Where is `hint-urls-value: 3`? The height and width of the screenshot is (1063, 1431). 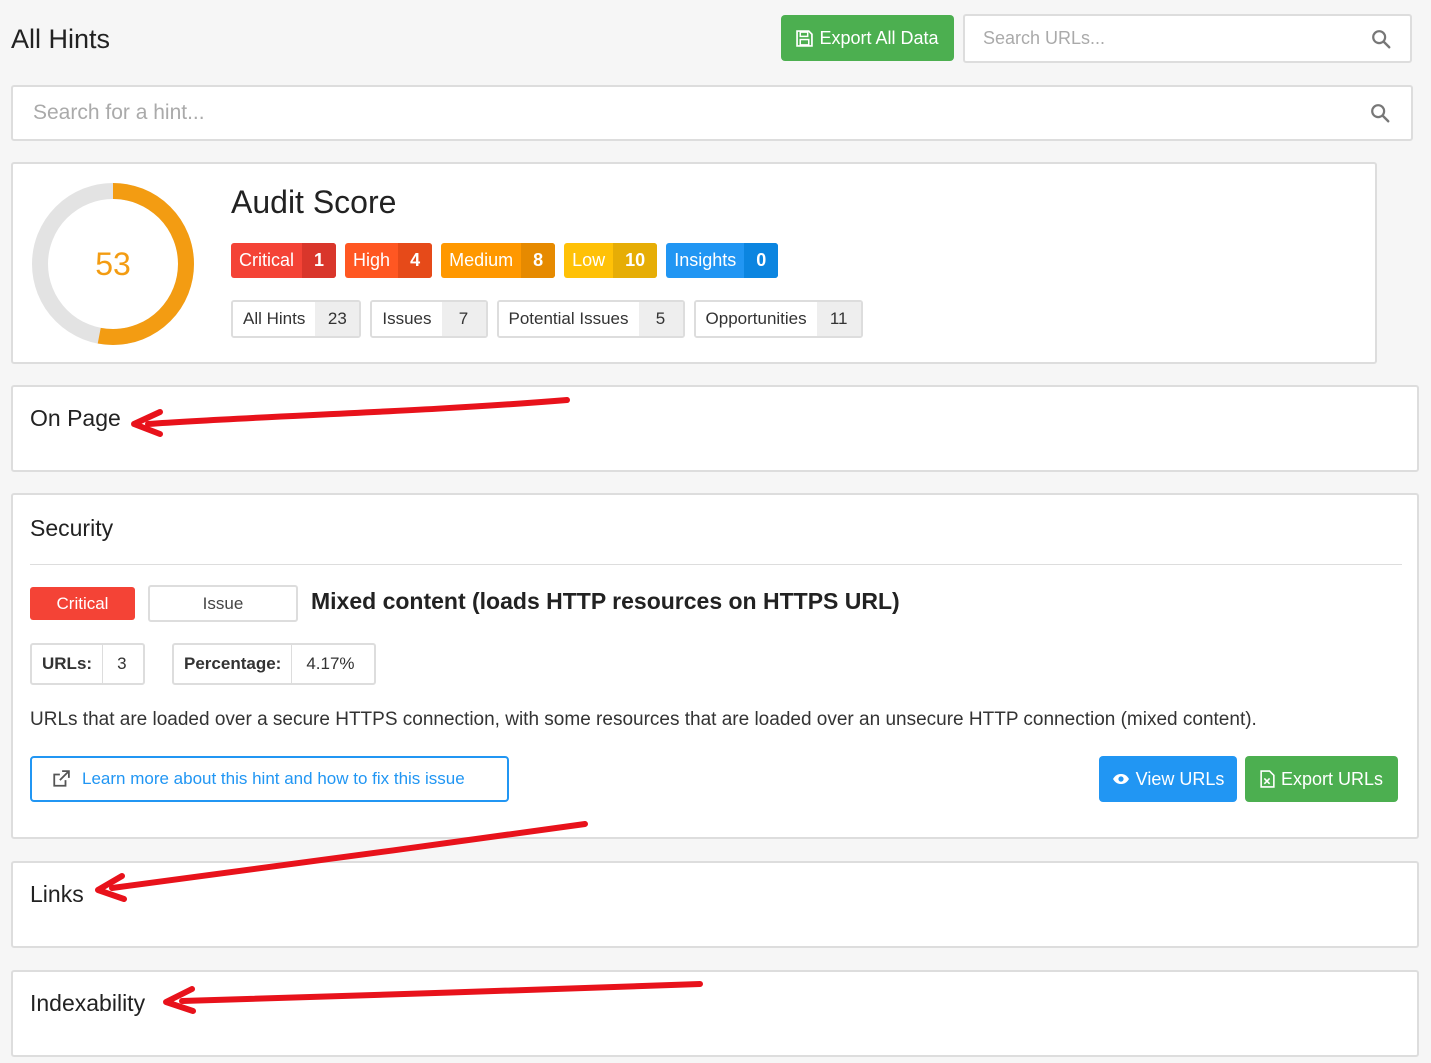 hint-urls-value: 3 is located at coordinates (122, 663).